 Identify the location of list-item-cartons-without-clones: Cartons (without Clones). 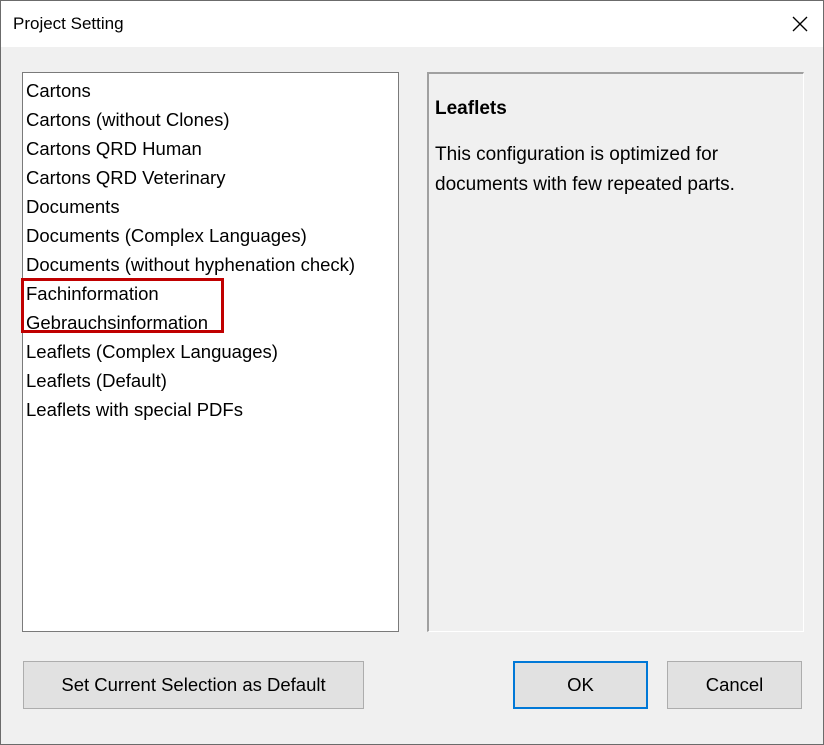
(128, 119).